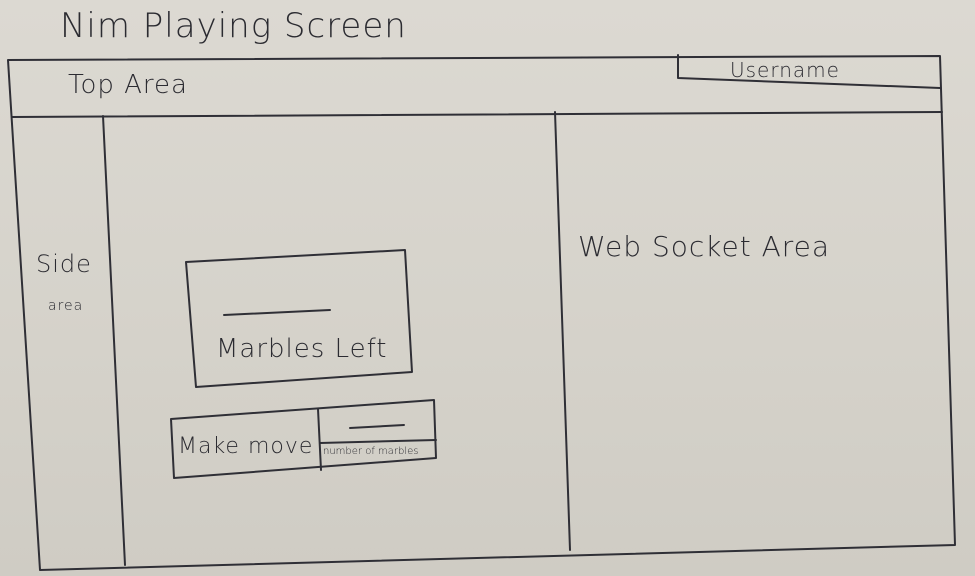 Image resolution: width=975 pixels, height=576 pixels. Describe the element at coordinates (245, 446) in the screenshot. I see `make-move-button: Make move` at that location.